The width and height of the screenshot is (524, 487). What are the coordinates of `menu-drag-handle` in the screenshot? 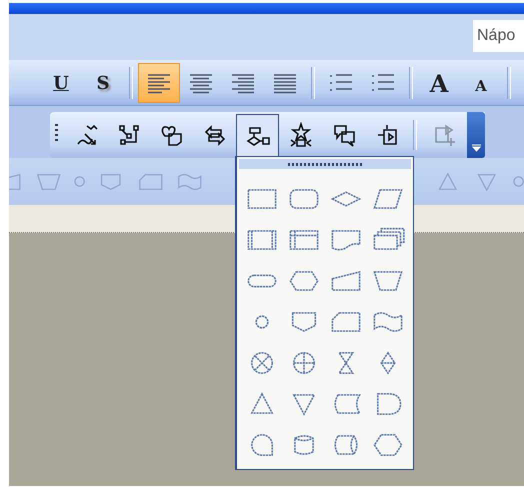 It's located at (325, 164).